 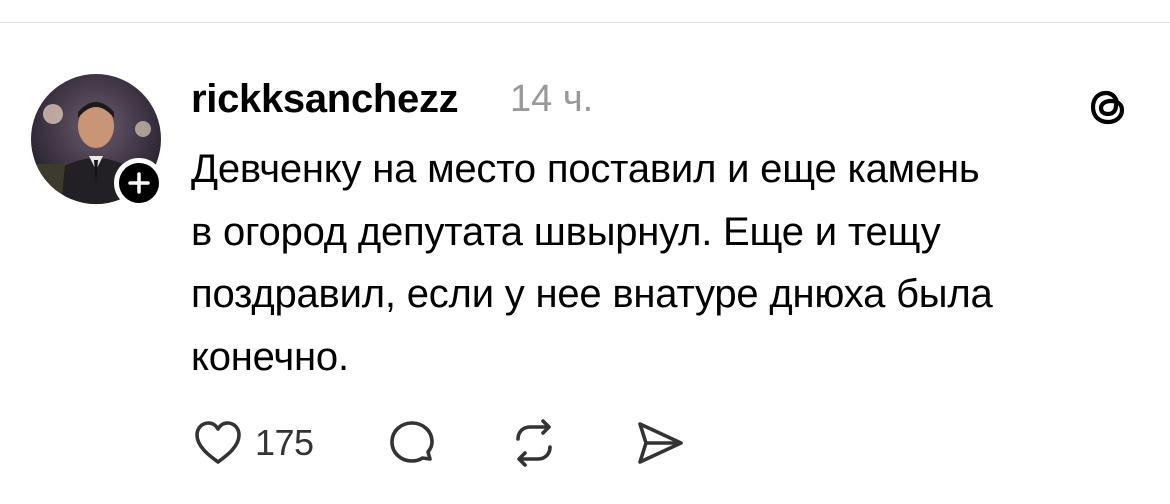 I want to click on threads-logo-icon, so click(x=1109, y=107).